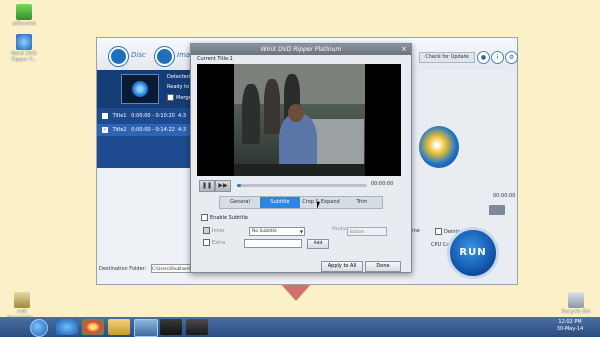 This screenshot has height=337, width=600. Describe the element at coordinates (24, 24) in the screenshot. I see `desktop-icon-label: pShowed` at that location.